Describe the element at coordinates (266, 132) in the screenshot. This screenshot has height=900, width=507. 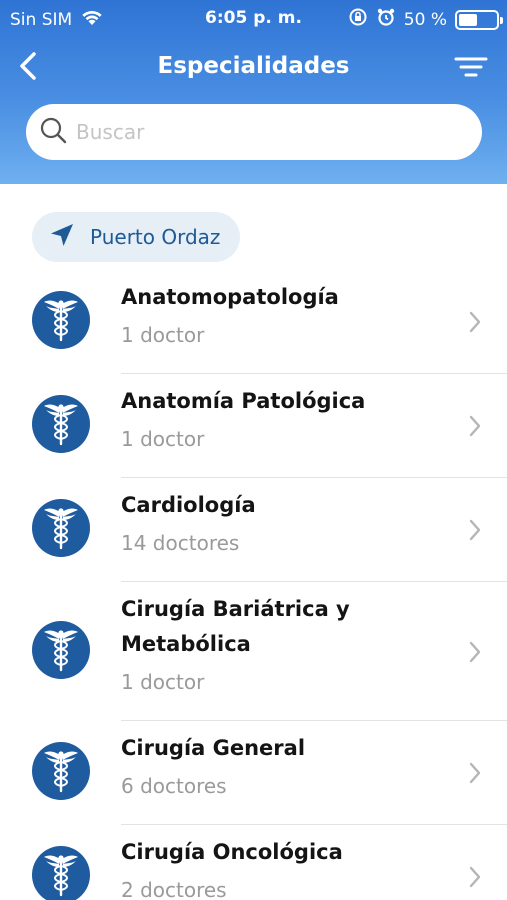
I see `search-input` at that location.